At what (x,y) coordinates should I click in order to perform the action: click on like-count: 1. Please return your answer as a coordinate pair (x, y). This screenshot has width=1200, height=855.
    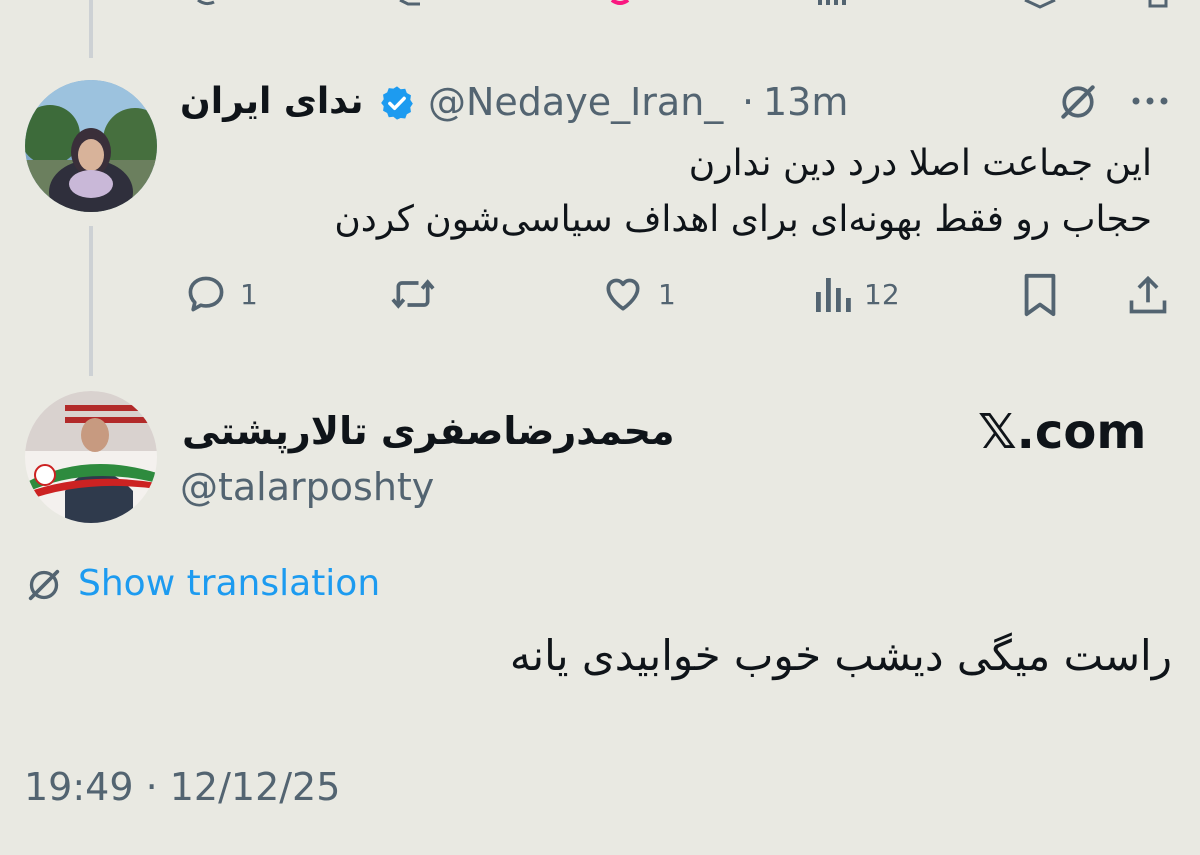
    Looking at the image, I should click on (667, 294).